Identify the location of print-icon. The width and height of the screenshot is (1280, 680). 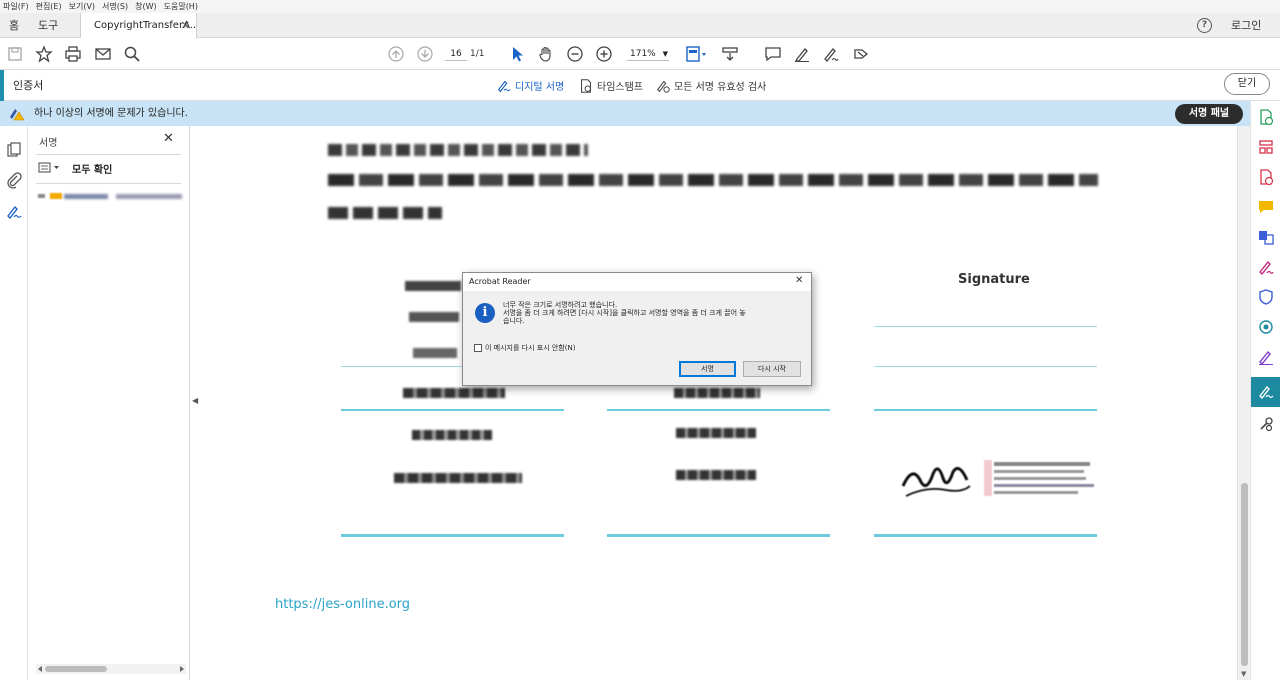
(73, 54).